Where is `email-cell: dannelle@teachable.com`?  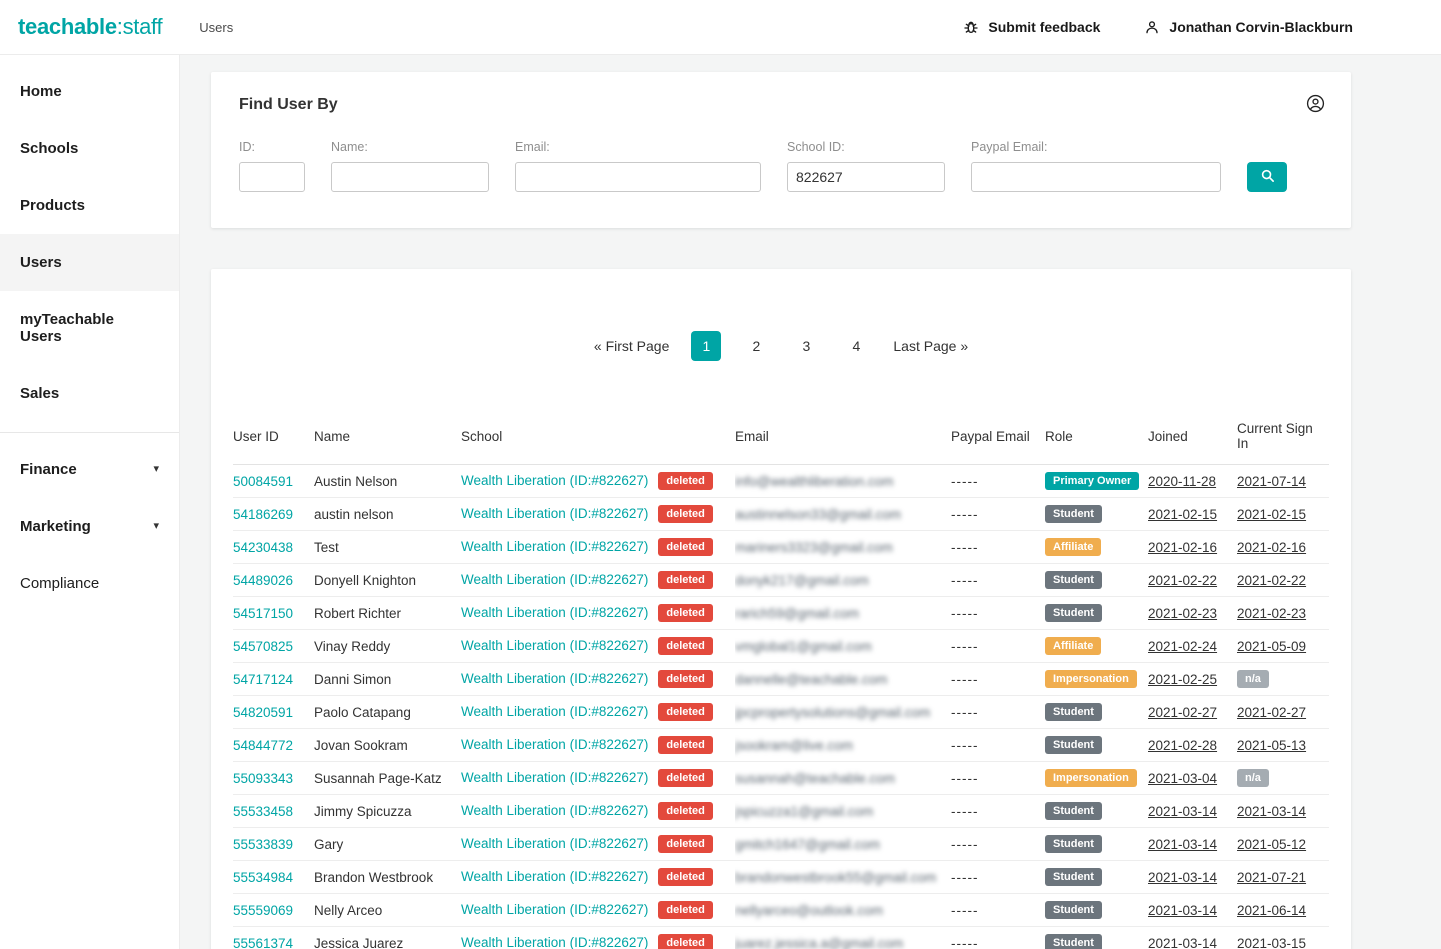
email-cell: dannelle@teachable.com is located at coordinates (811, 679).